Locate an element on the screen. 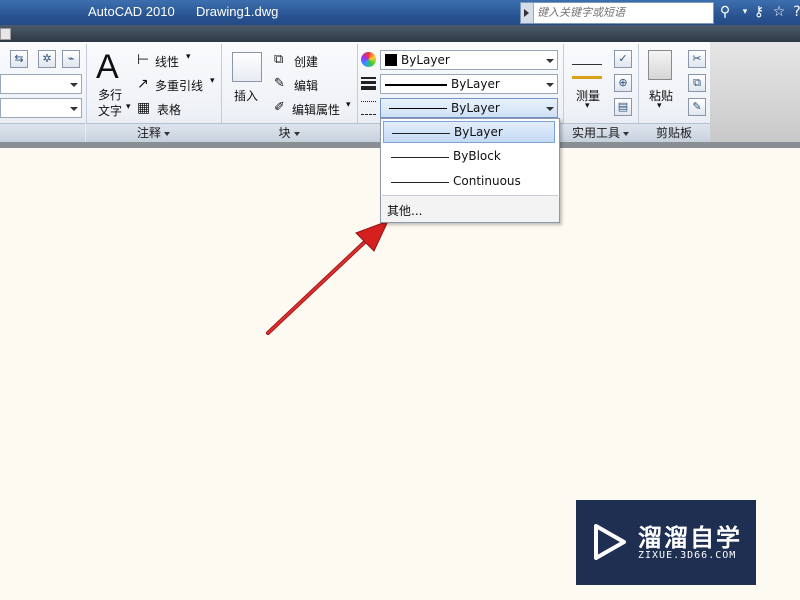 The height and width of the screenshot is (600, 800). clipboard-panel-label: 剪贴板 is located at coordinates (674, 133).